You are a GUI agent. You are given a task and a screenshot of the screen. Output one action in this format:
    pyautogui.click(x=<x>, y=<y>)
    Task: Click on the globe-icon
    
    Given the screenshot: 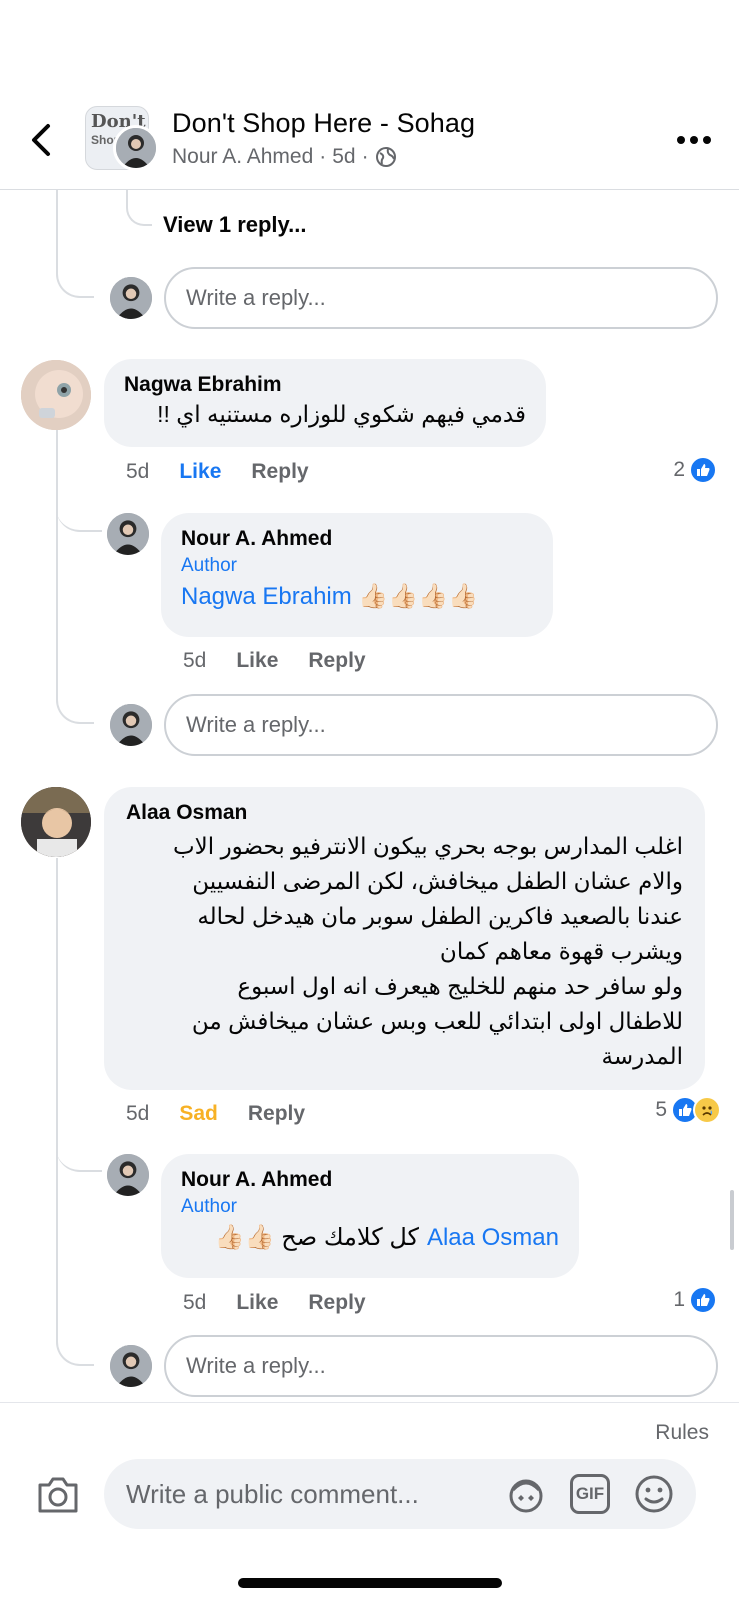 What is the action you would take?
    pyautogui.click(x=385, y=157)
    